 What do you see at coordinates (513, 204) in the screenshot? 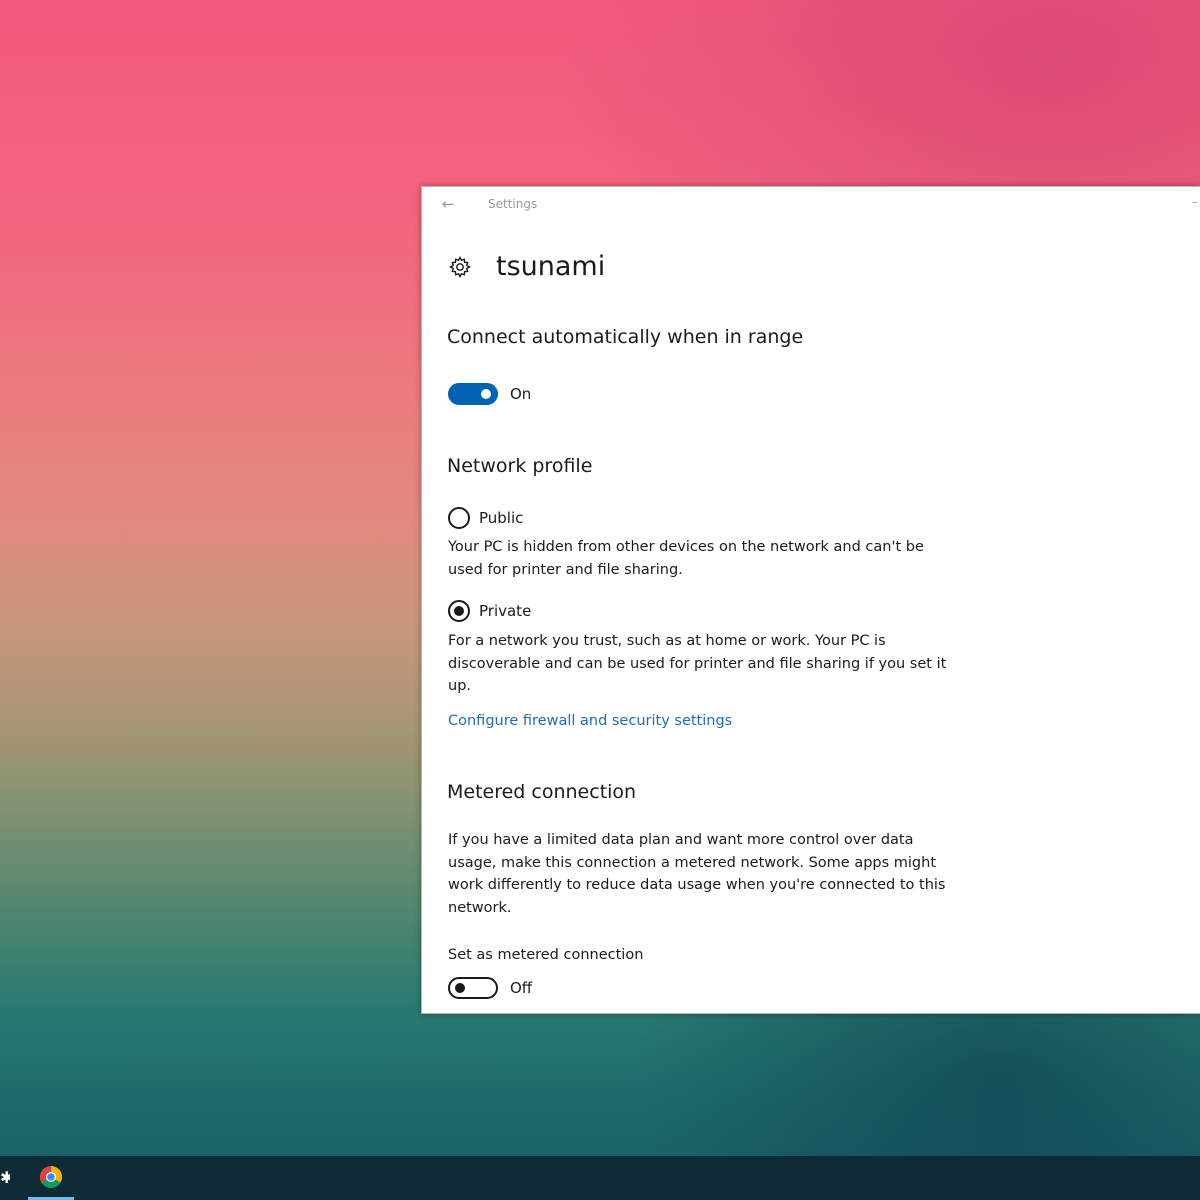
I see `app-title: Settings` at bounding box center [513, 204].